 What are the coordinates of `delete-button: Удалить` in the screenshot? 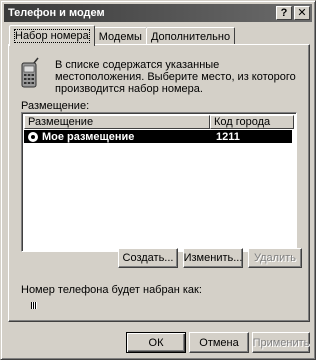 It's located at (275, 258).